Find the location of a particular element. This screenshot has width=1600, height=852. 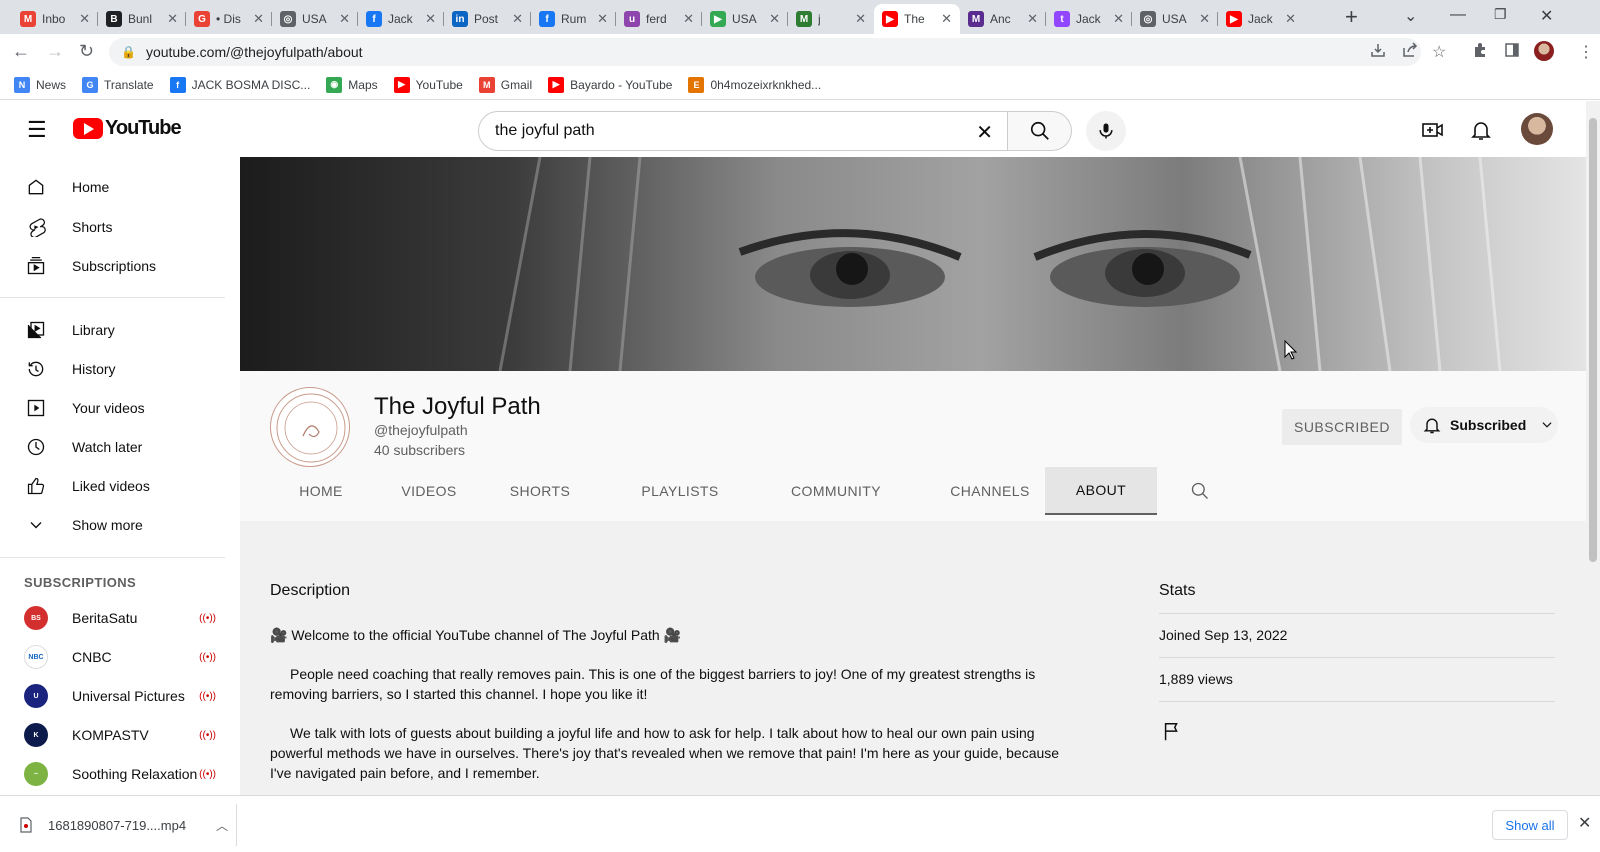

sidebar-item-subscriptions: Subscriptions is located at coordinates (120, 266).